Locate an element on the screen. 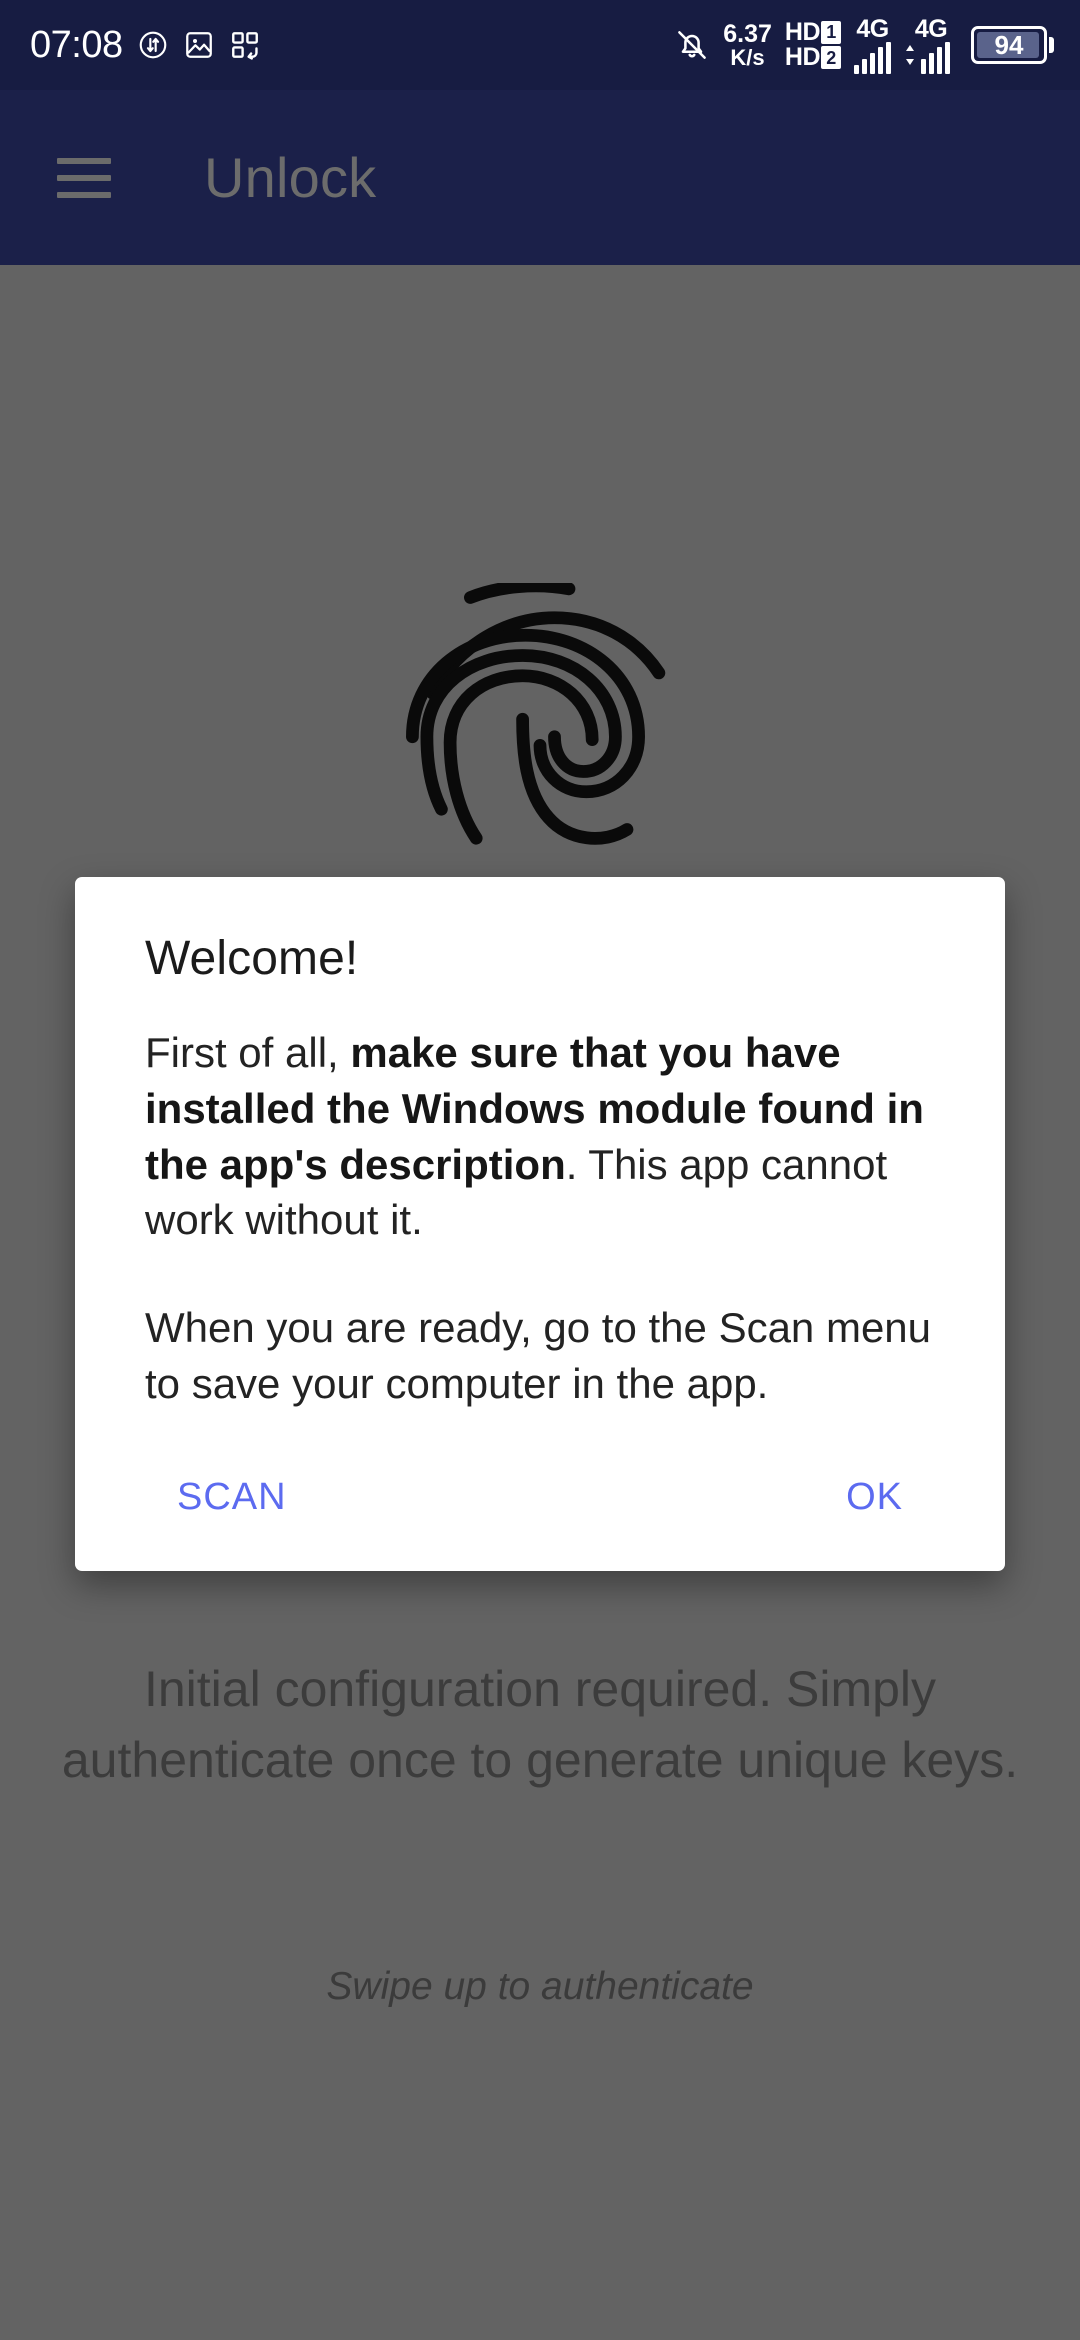  fingerprint-icon is located at coordinates (540, 728).